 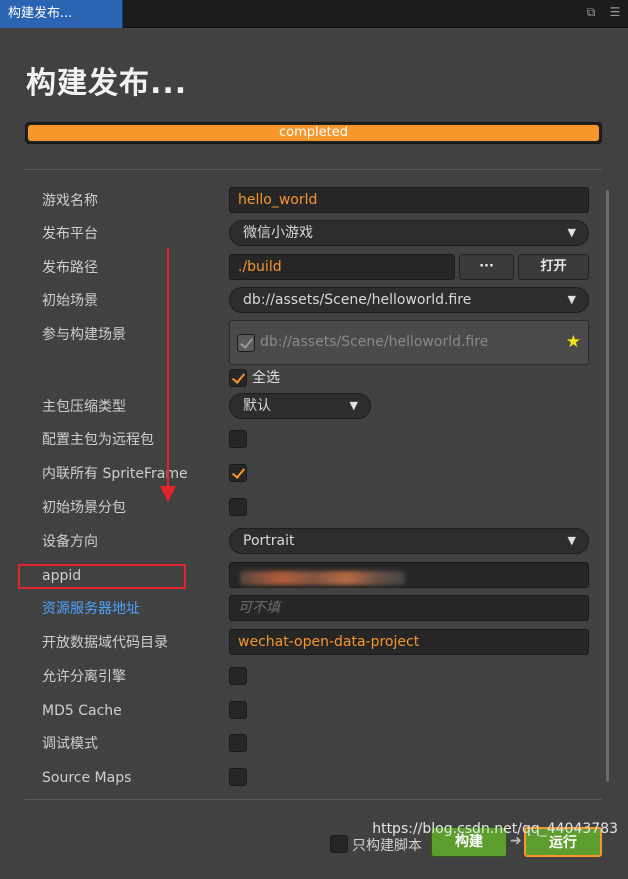 I want to click on start-scene-subpackage-label: 初始场景分包, so click(x=84, y=508).